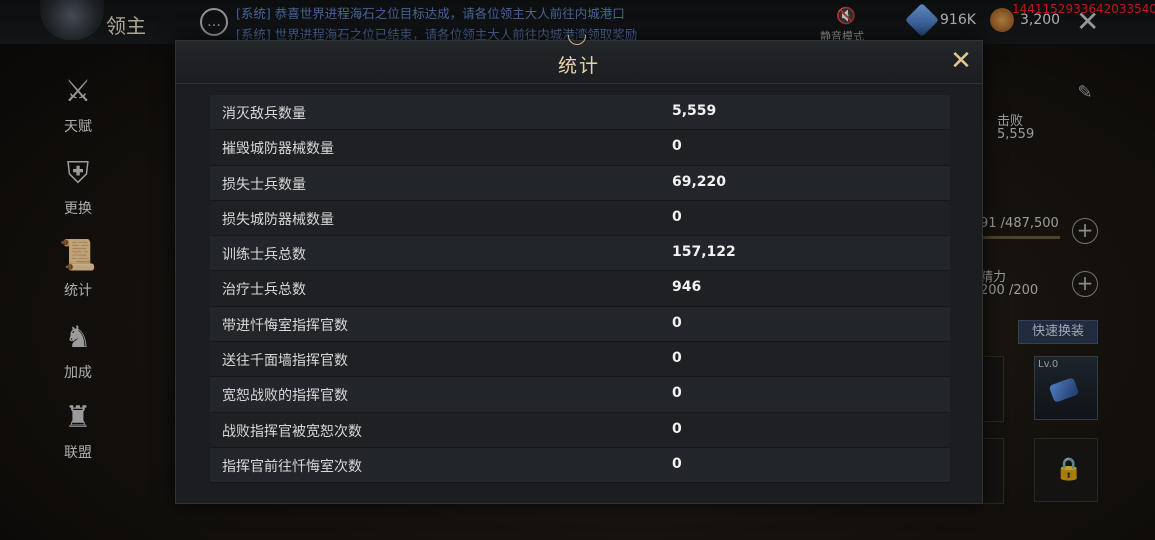  I want to click on ornament-icon, so click(577, 40).